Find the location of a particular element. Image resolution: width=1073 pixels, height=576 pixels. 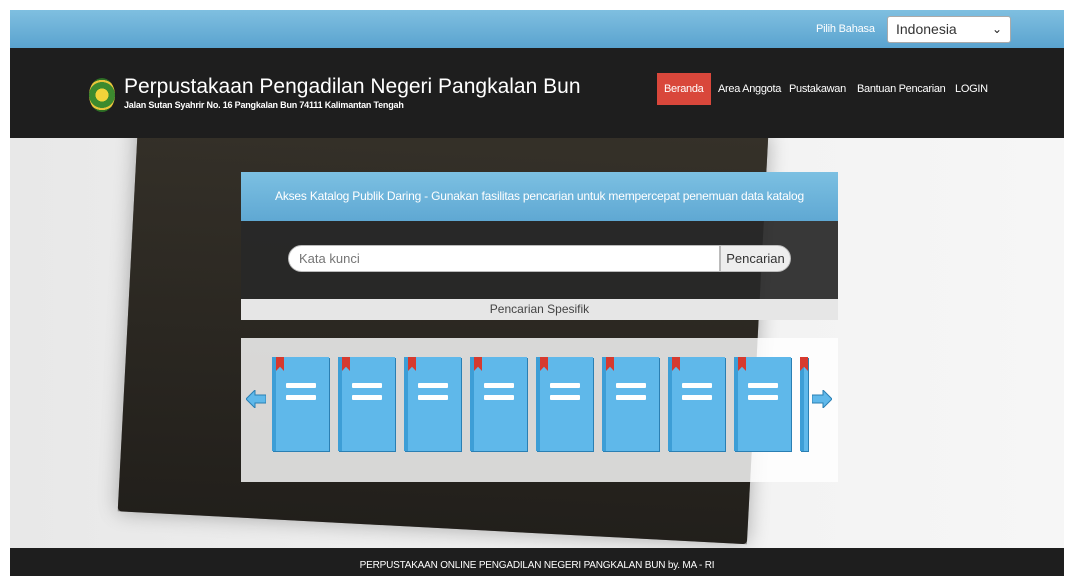

language-select: Indonesia ⌄ is located at coordinates (949, 29).